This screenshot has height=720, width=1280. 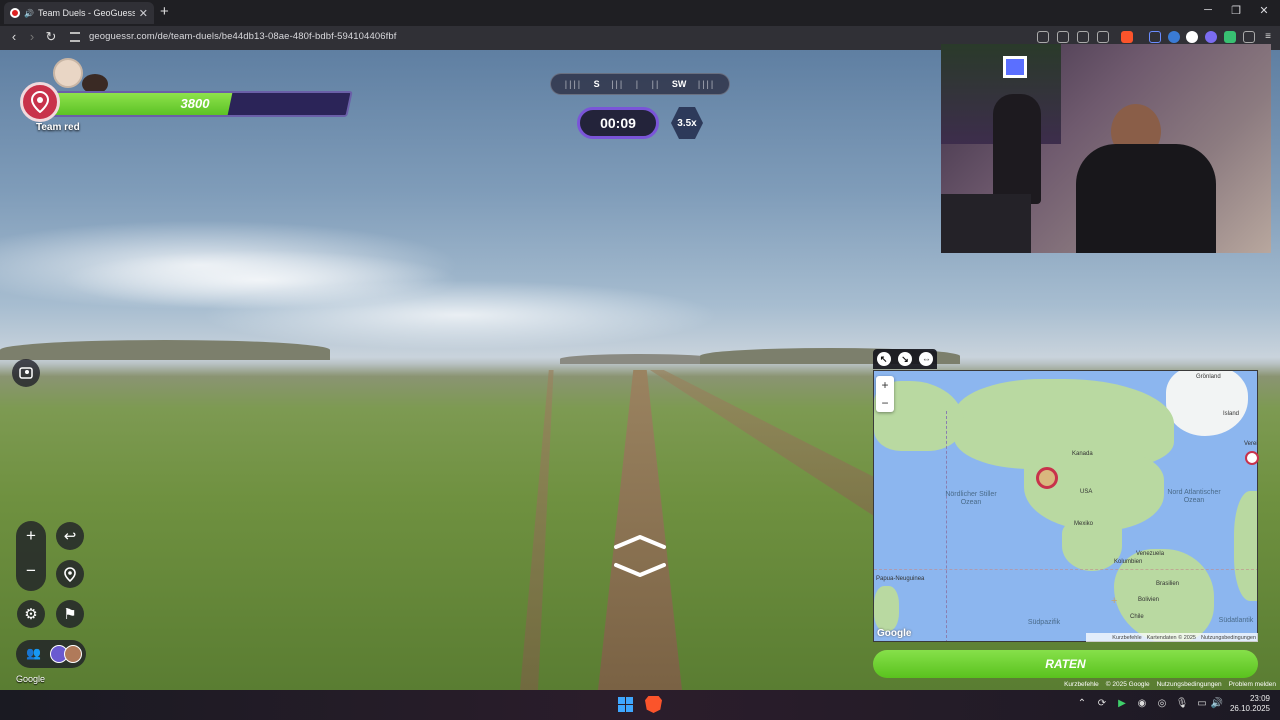 What do you see at coordinates (640, 570) in the screenshot?
I see `move-backward-arrow-icon` at bounding box center [640, 570].